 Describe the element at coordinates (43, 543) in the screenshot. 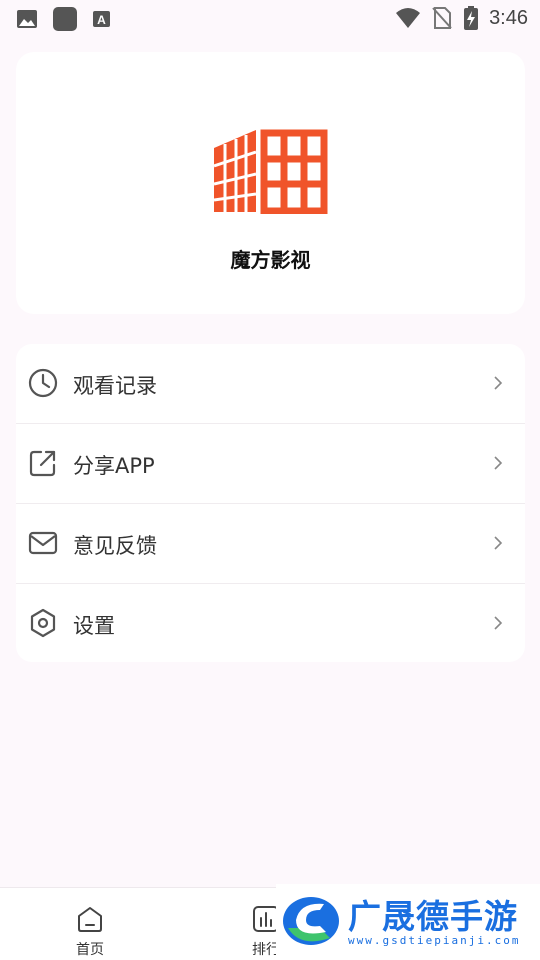

I see `mail-icon` at that location.